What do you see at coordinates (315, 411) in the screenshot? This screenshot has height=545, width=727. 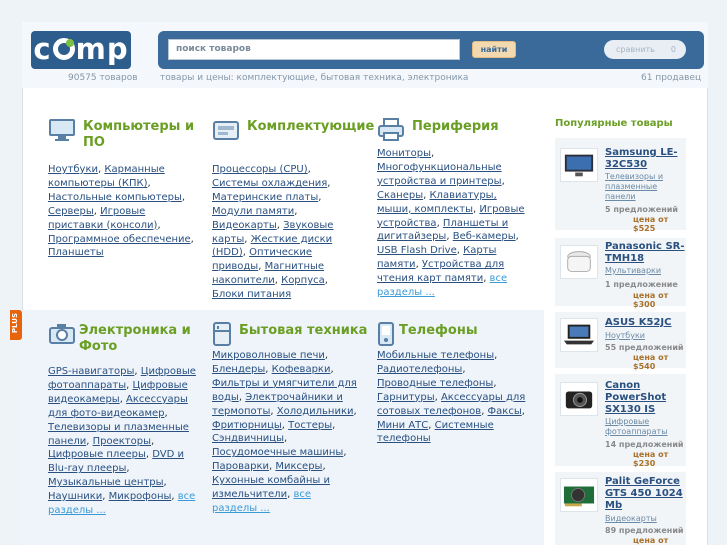 I see `category-link: Холодильники` at bounding box center [315, 411].